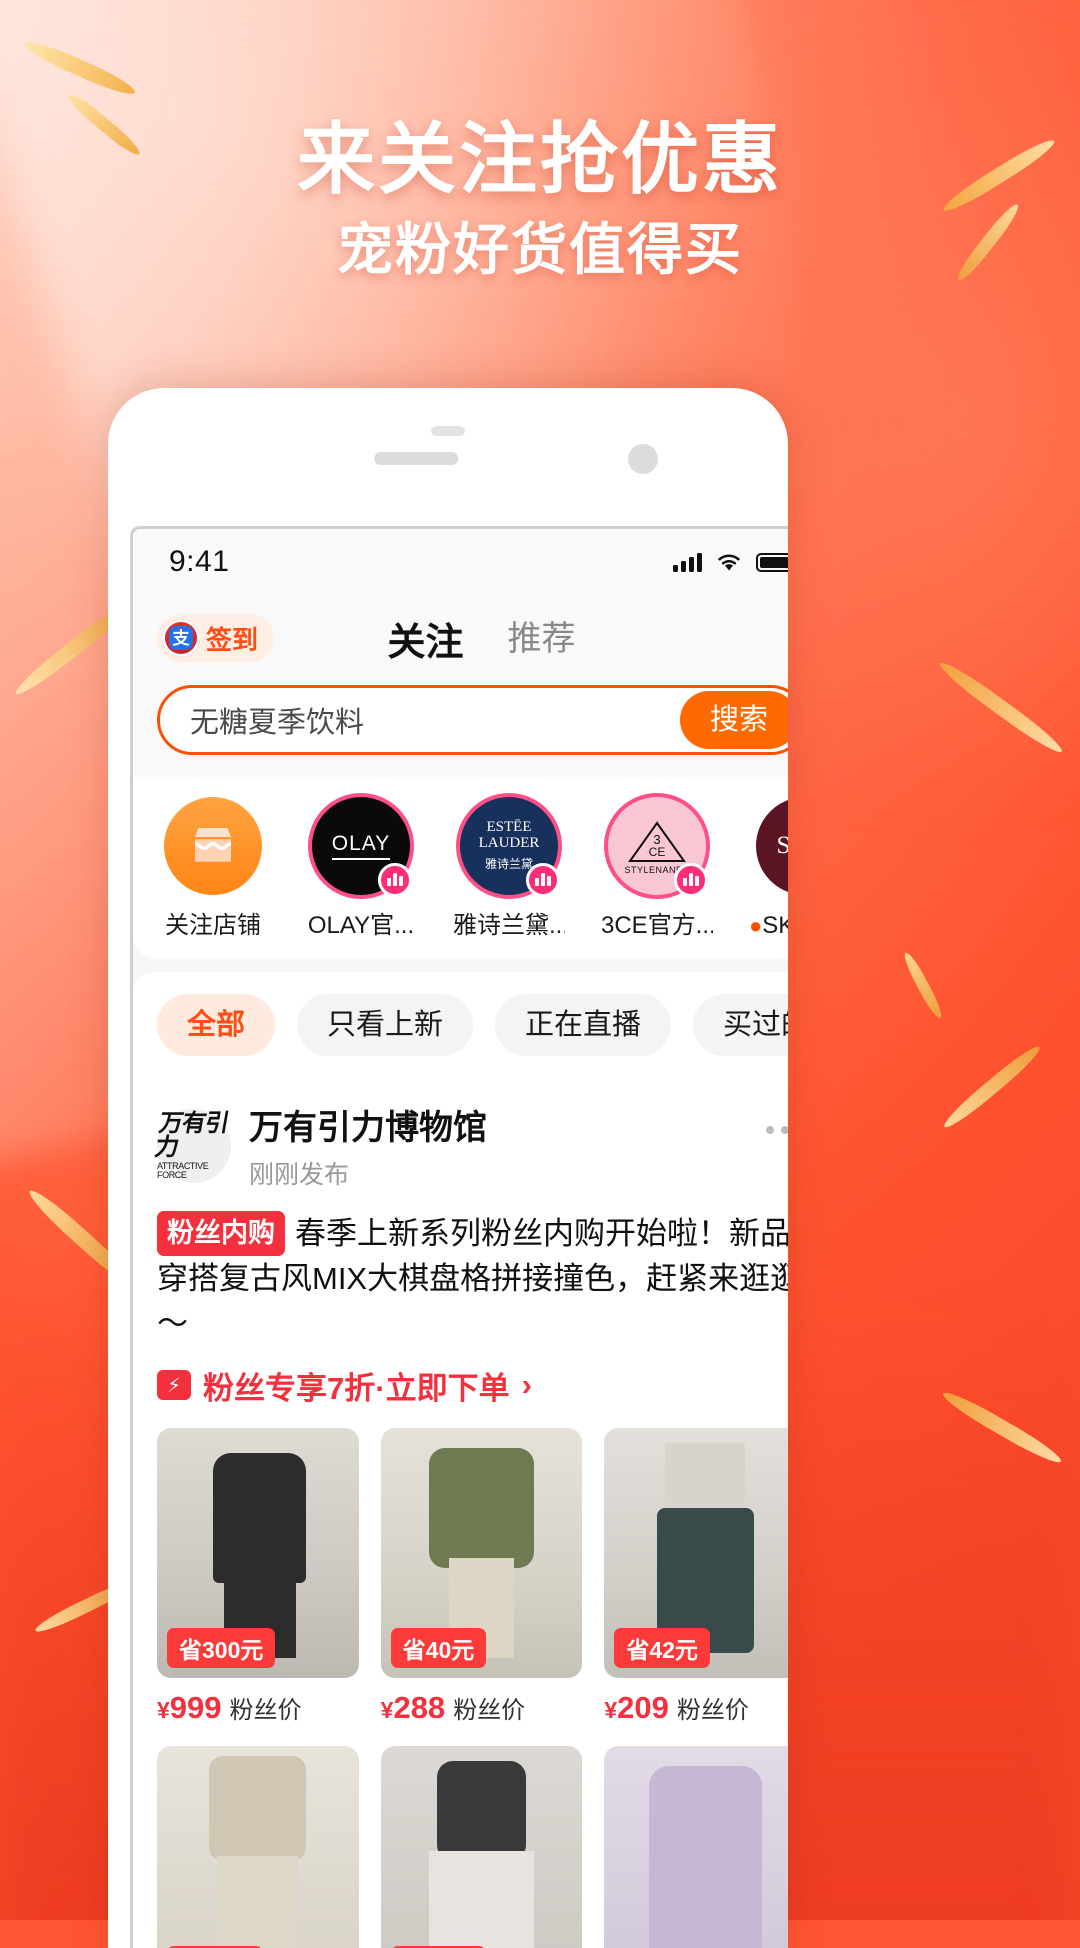 The width and height of the screenshot is (1080, 1948). Describe the element at coordinates (526, 1385) in the screenshot. I see `chevron-right-icon: ›` at that location.